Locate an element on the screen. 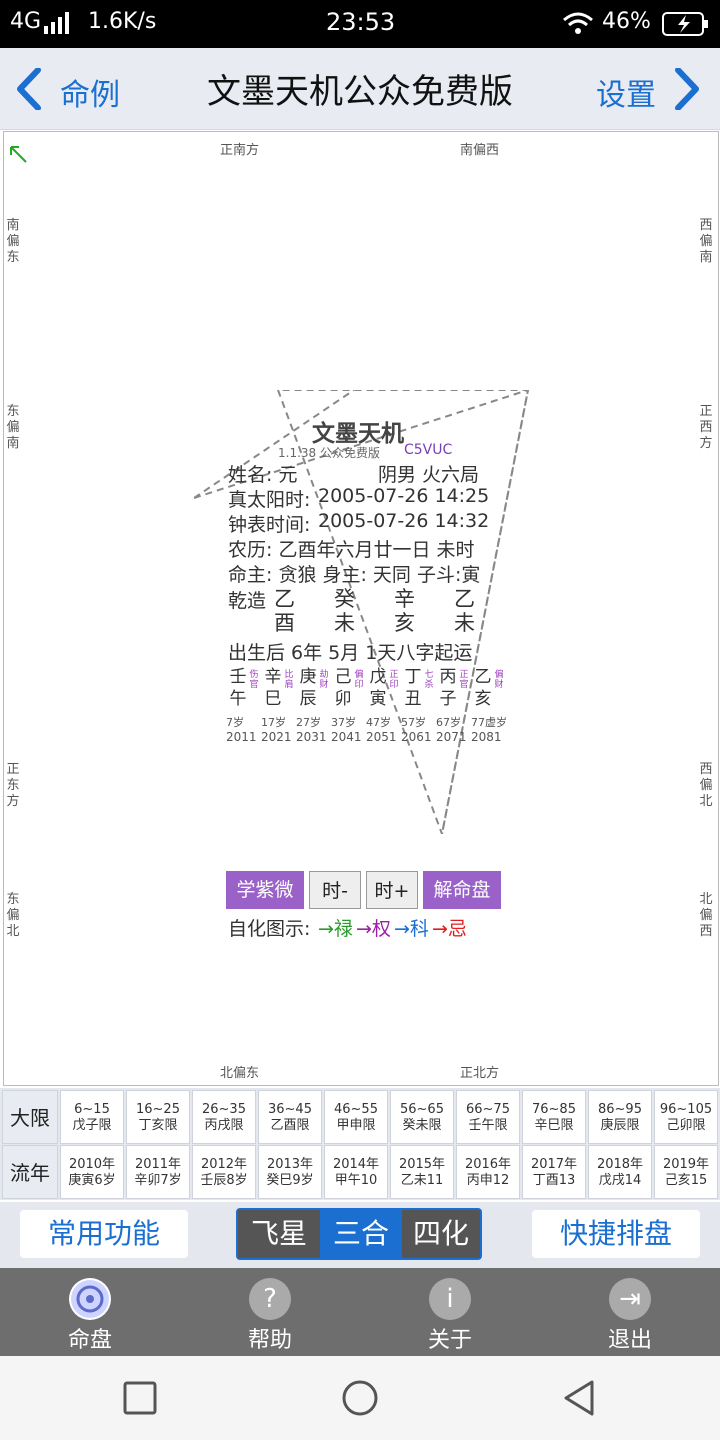 This screenshot has width=720, height=1440. liunian-cell: 2013年 癸巳9岁 is located at coordinates (290, 1172).